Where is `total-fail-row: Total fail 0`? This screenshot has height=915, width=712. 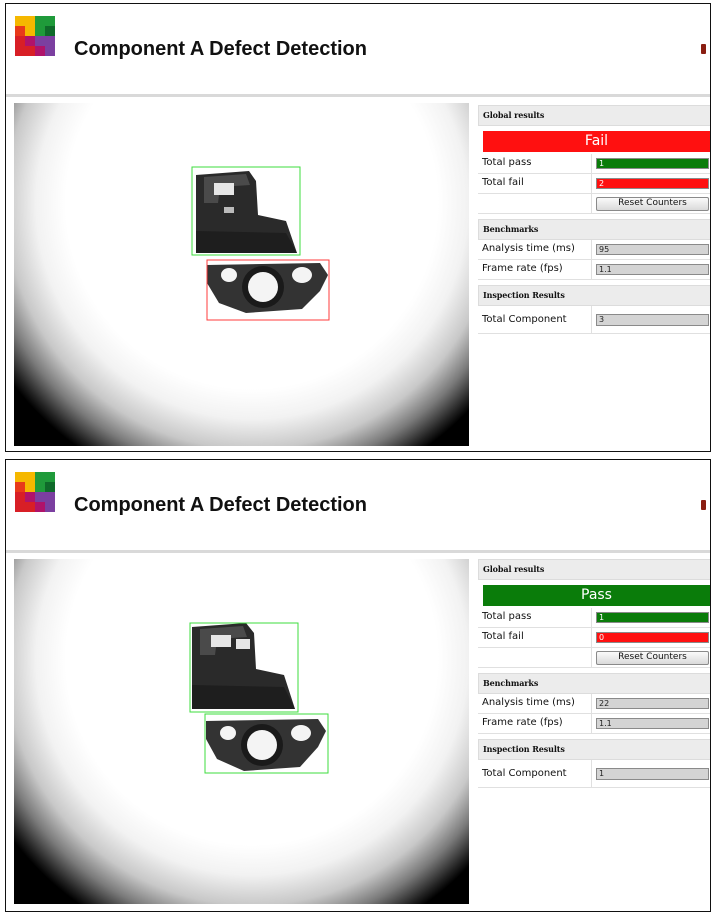 total-fail-row: Total fail 0 is located at coordinates (594, 638).